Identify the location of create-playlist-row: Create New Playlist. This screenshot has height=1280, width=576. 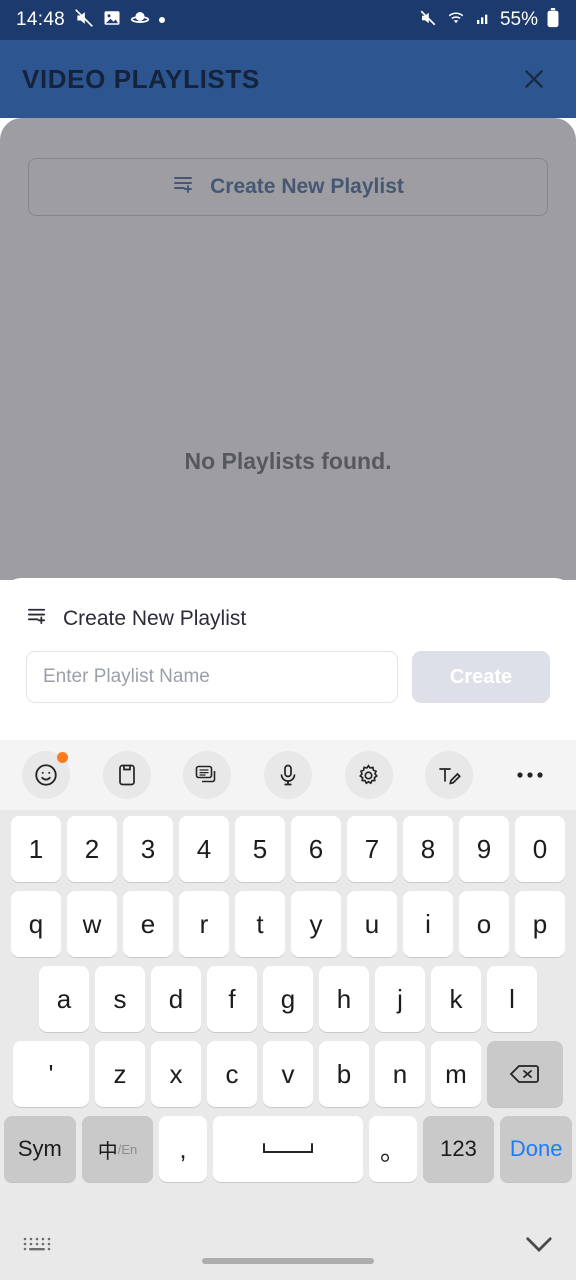
(288, 167).